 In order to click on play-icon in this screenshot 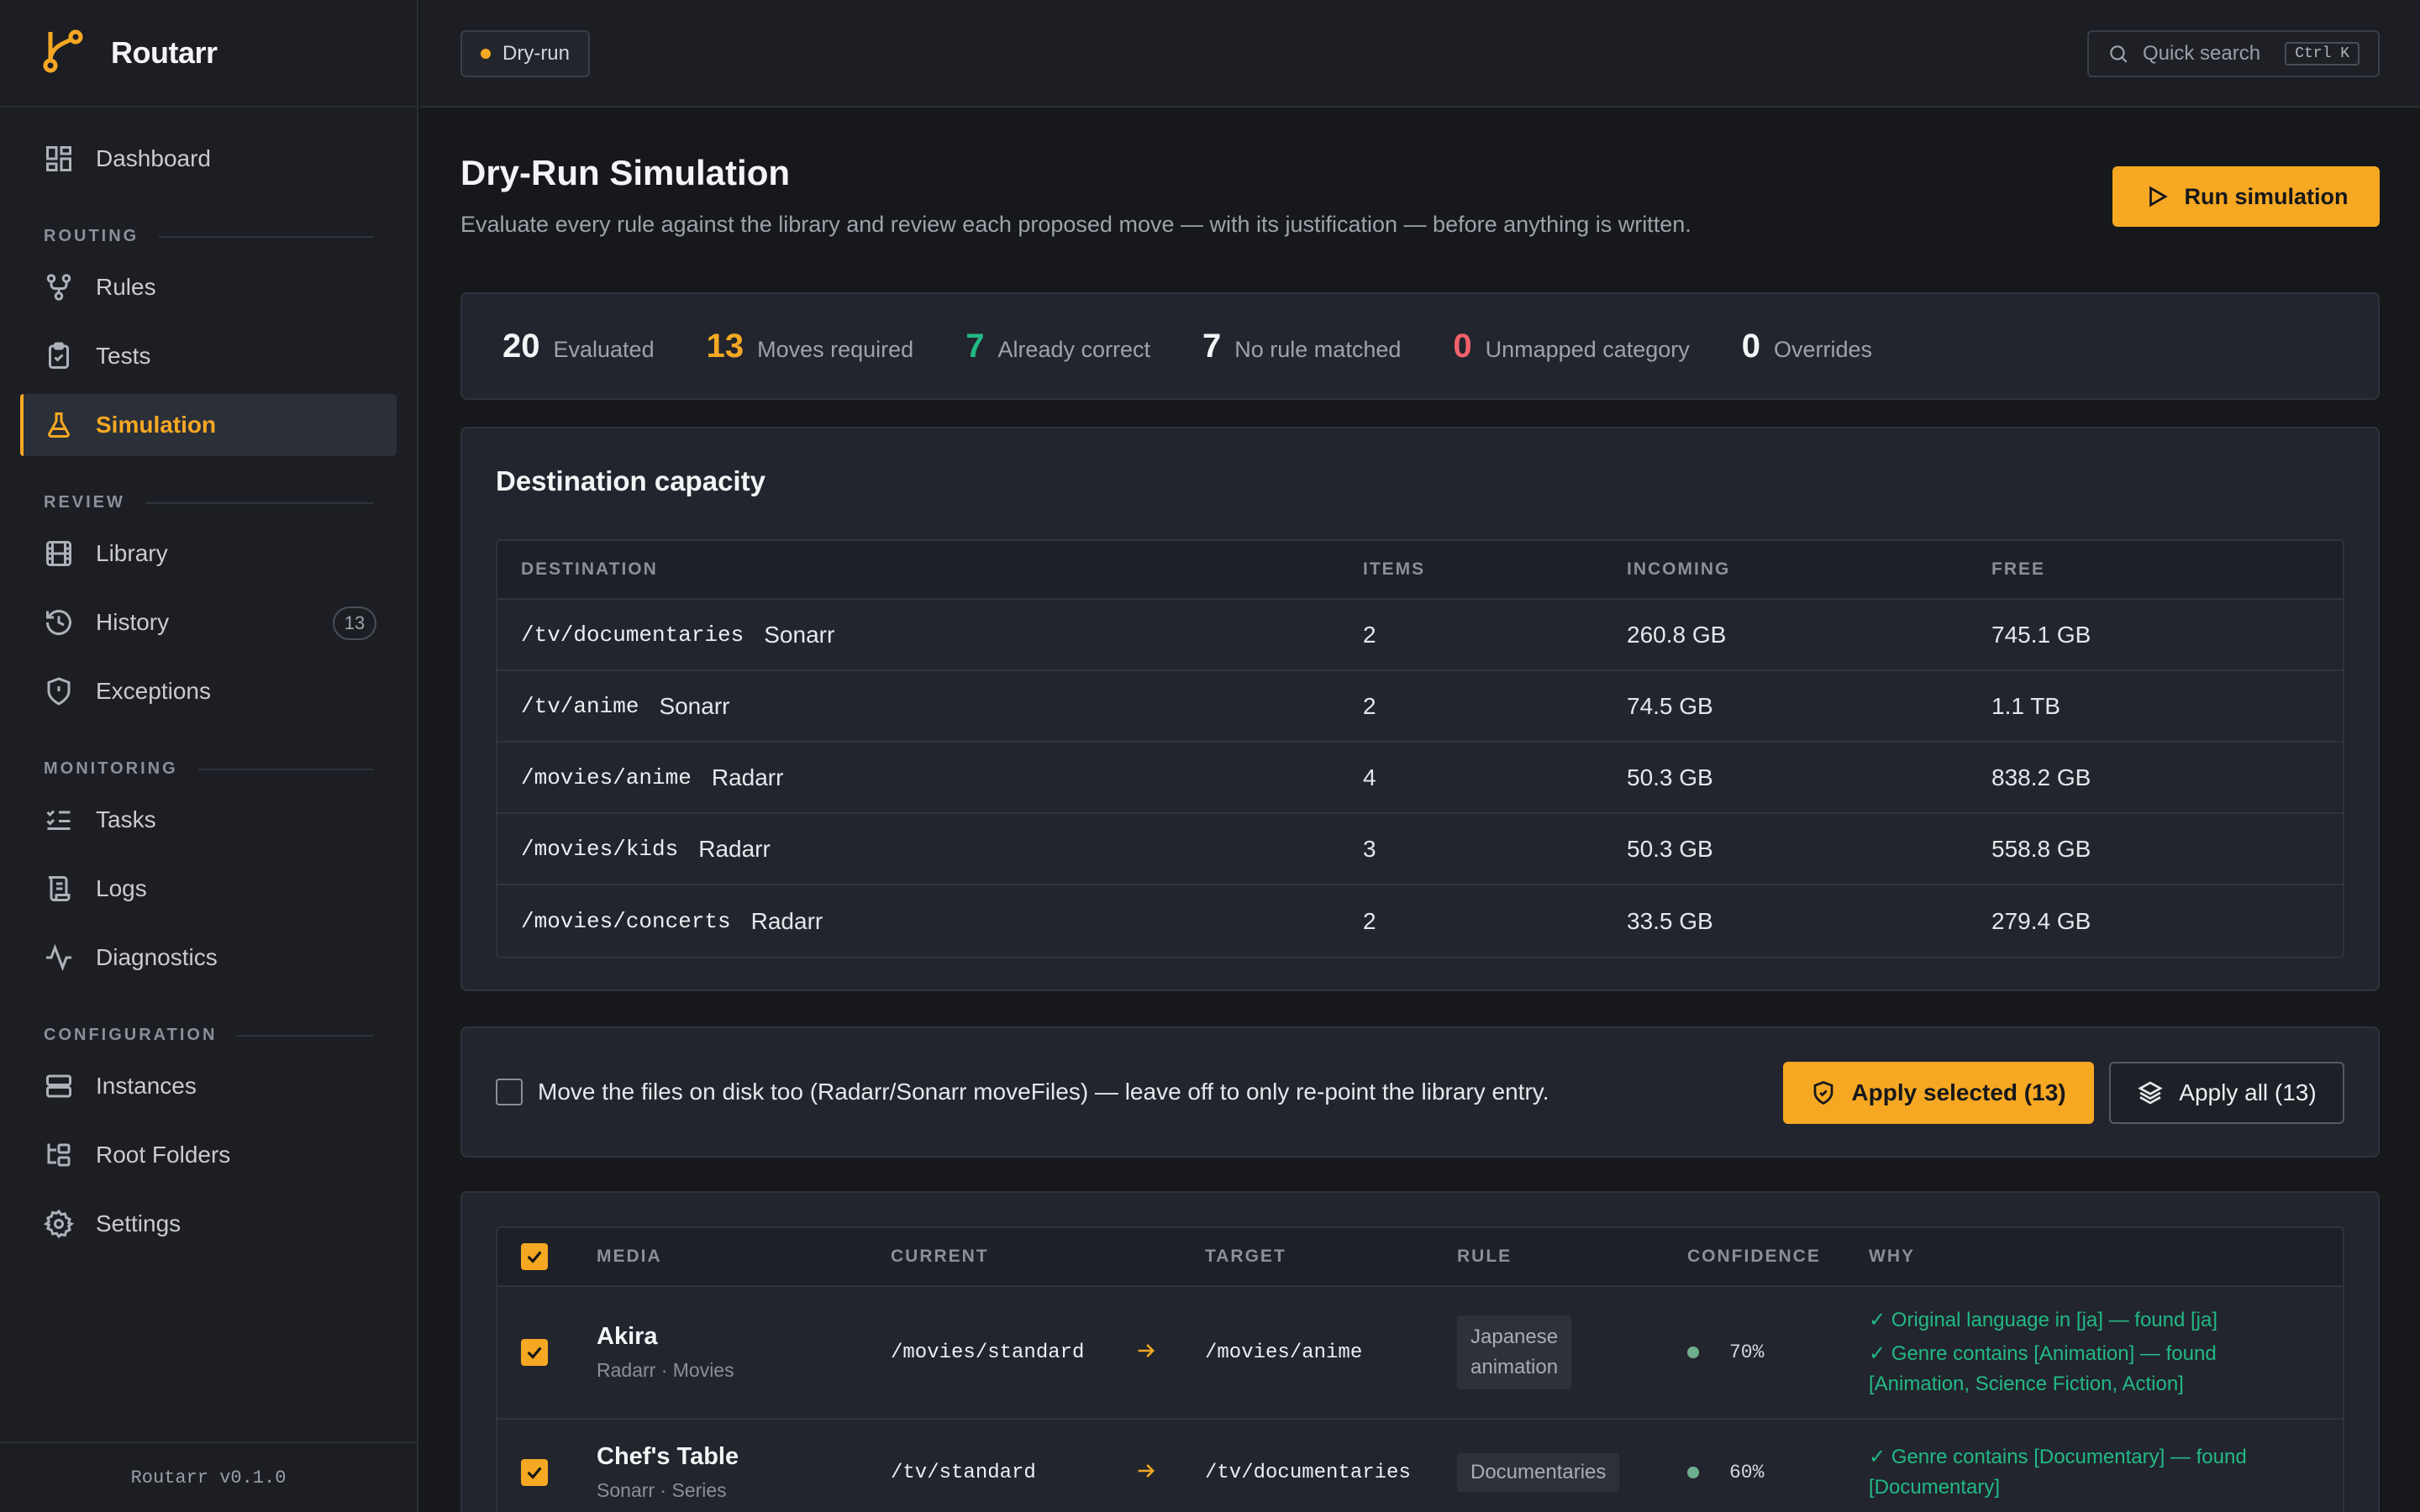, I will do `click(2158, 196)`.